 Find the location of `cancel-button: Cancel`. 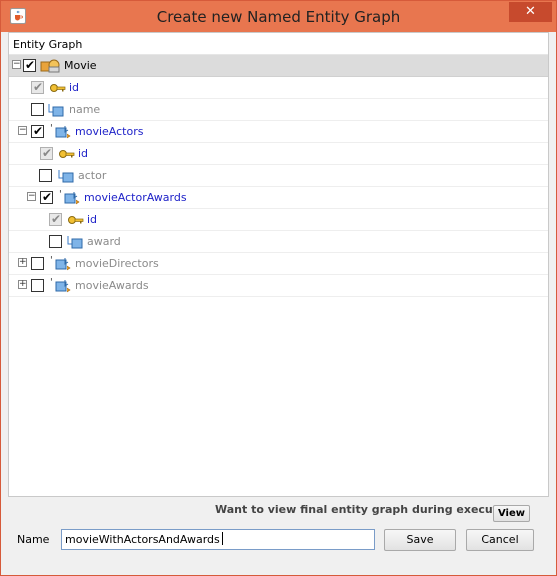

cancel-button: Cancel is located at coordinates (500, 540).